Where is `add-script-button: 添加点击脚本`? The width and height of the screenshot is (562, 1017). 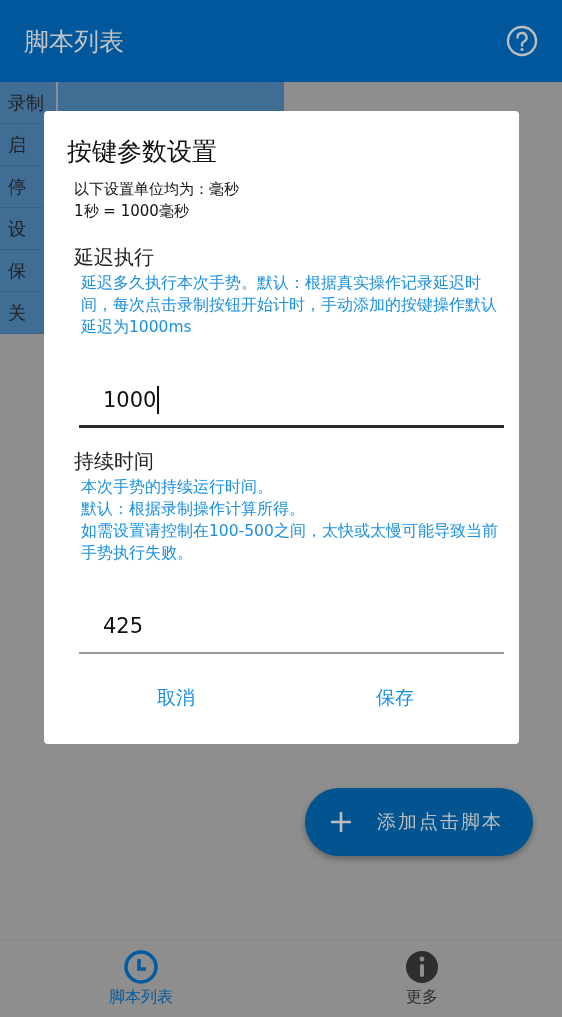 add-script-button: 添加点击脚本 is located at coordinates (419, 822).